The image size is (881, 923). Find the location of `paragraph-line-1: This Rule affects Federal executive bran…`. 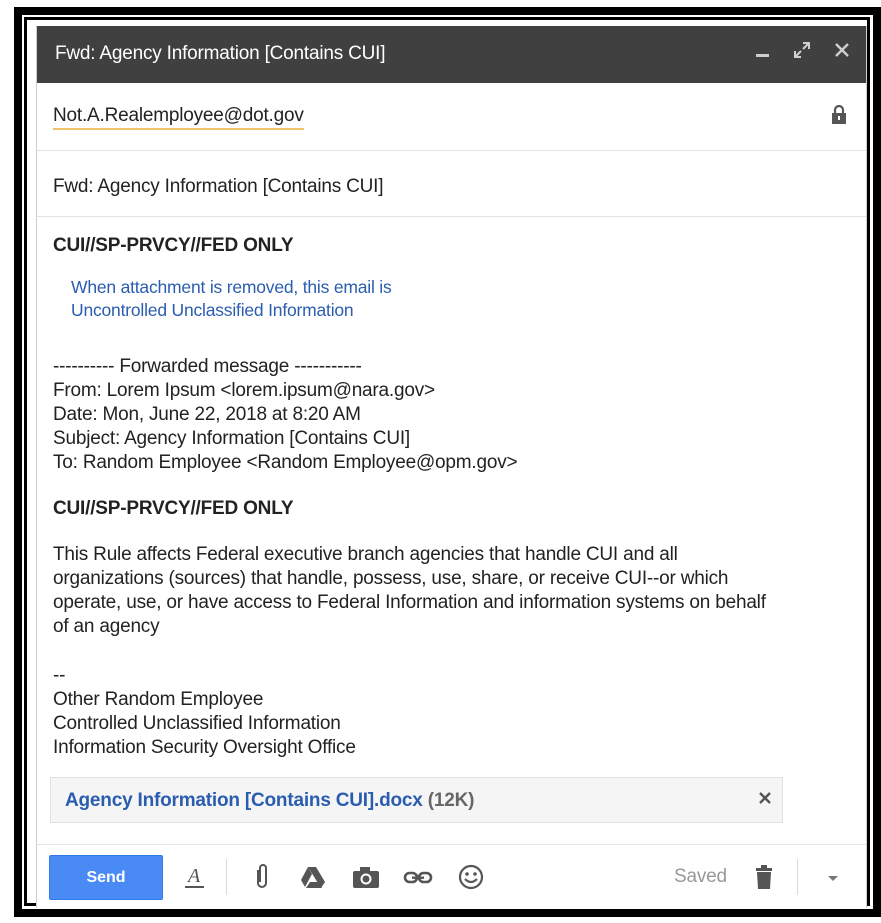

paragraph-line-1: This Rule affects Federal executive bran… is located at coordinates (365, 554).